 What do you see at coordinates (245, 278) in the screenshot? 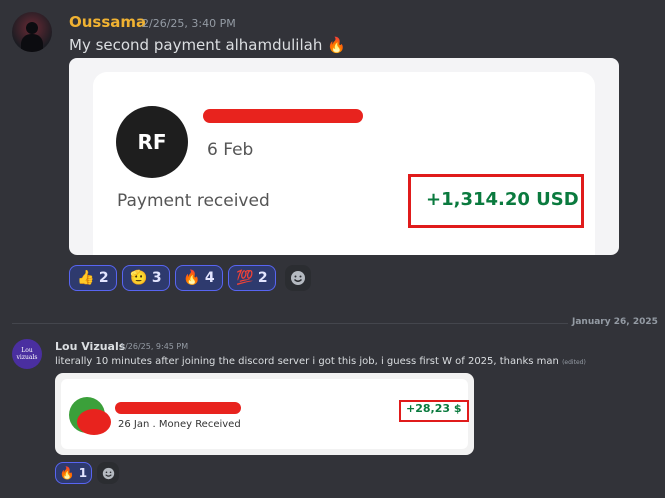
I see `hundred-icon: 💯` at bounding box center [245, 278].